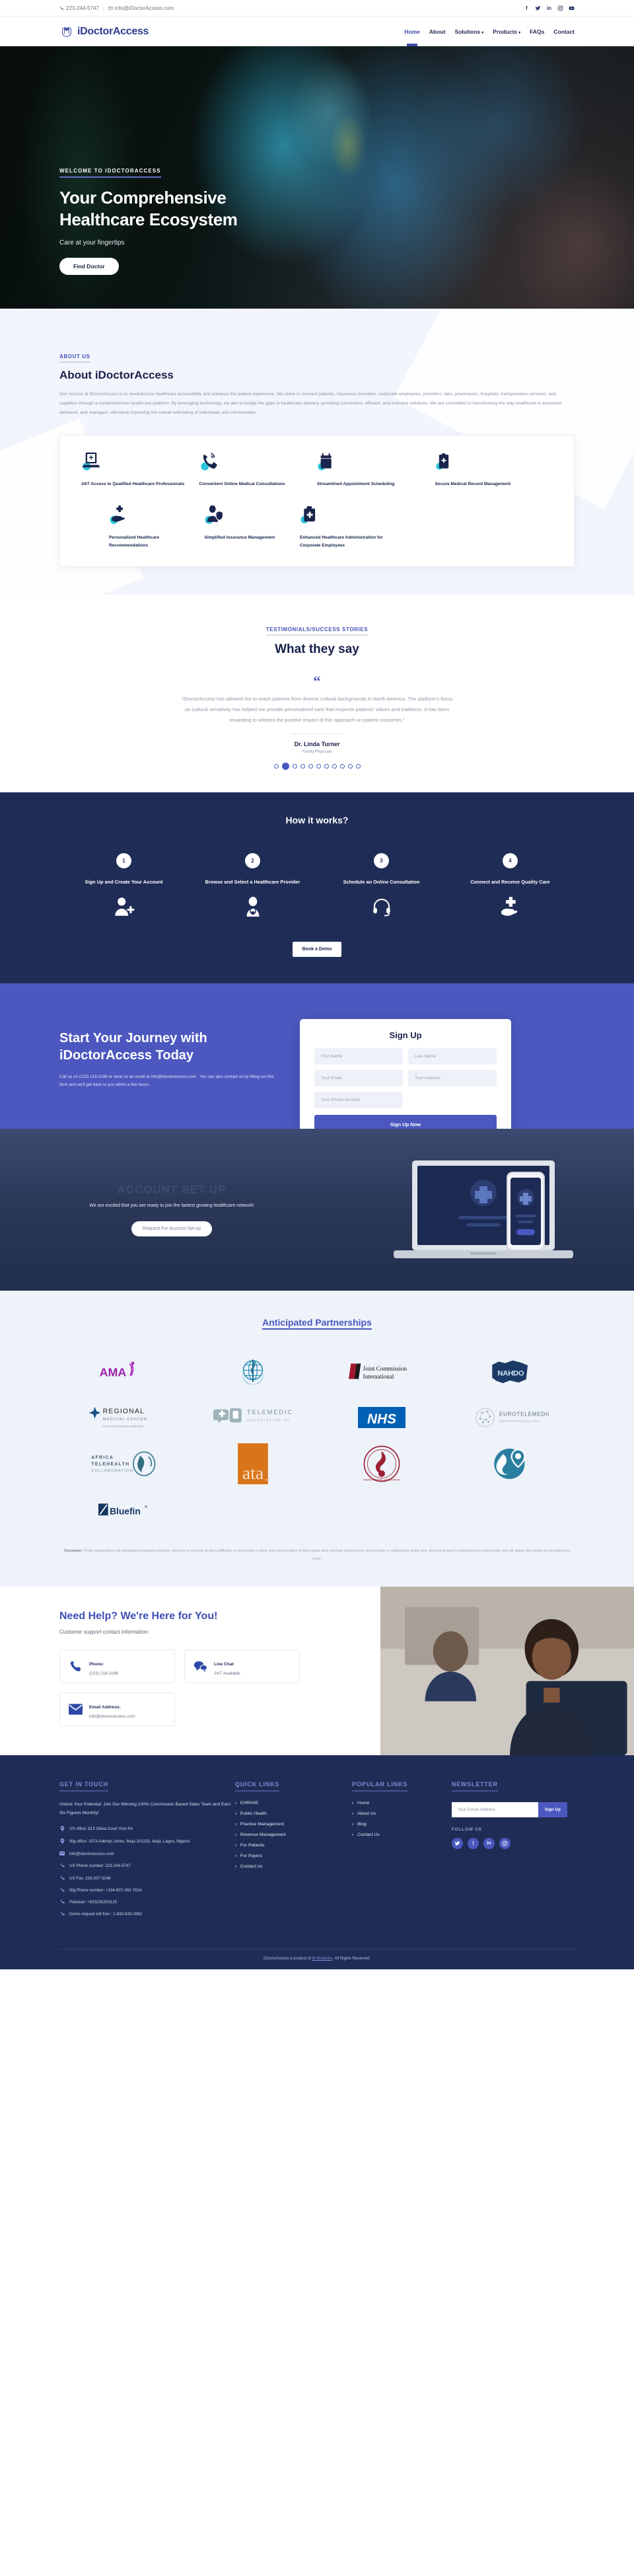 The height and width of the screenshot is (2576, 634). I want to click on address-input, so click(452, 1078).